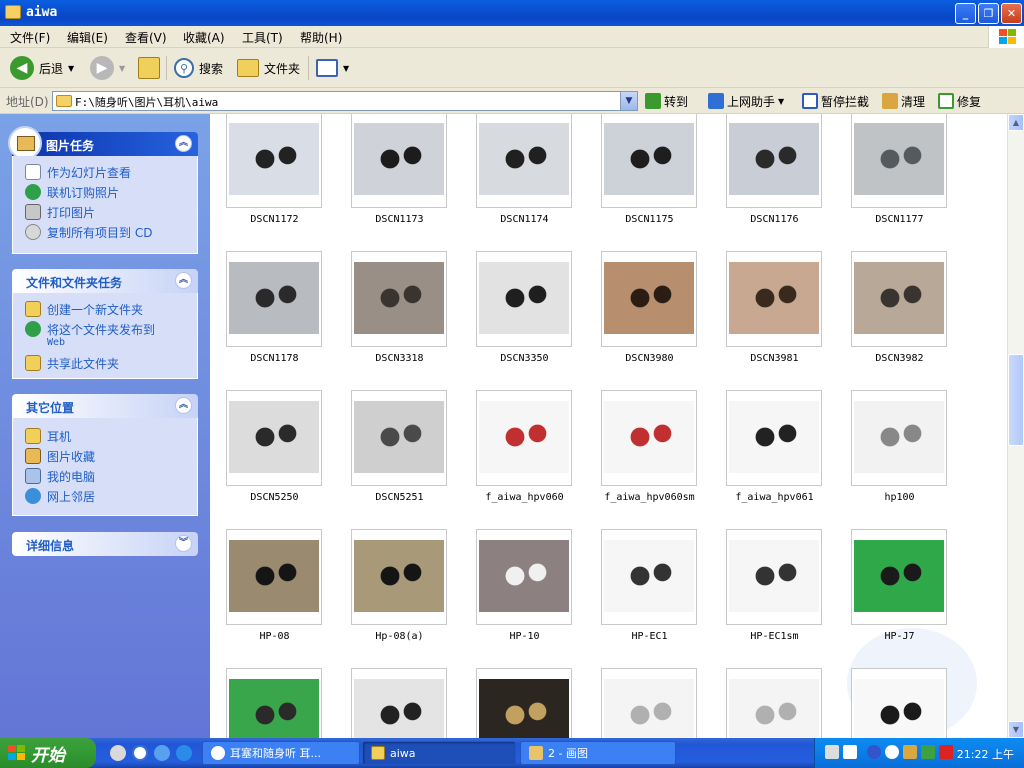  I want to click on file-name: DSCN5250, so click(274, 497).